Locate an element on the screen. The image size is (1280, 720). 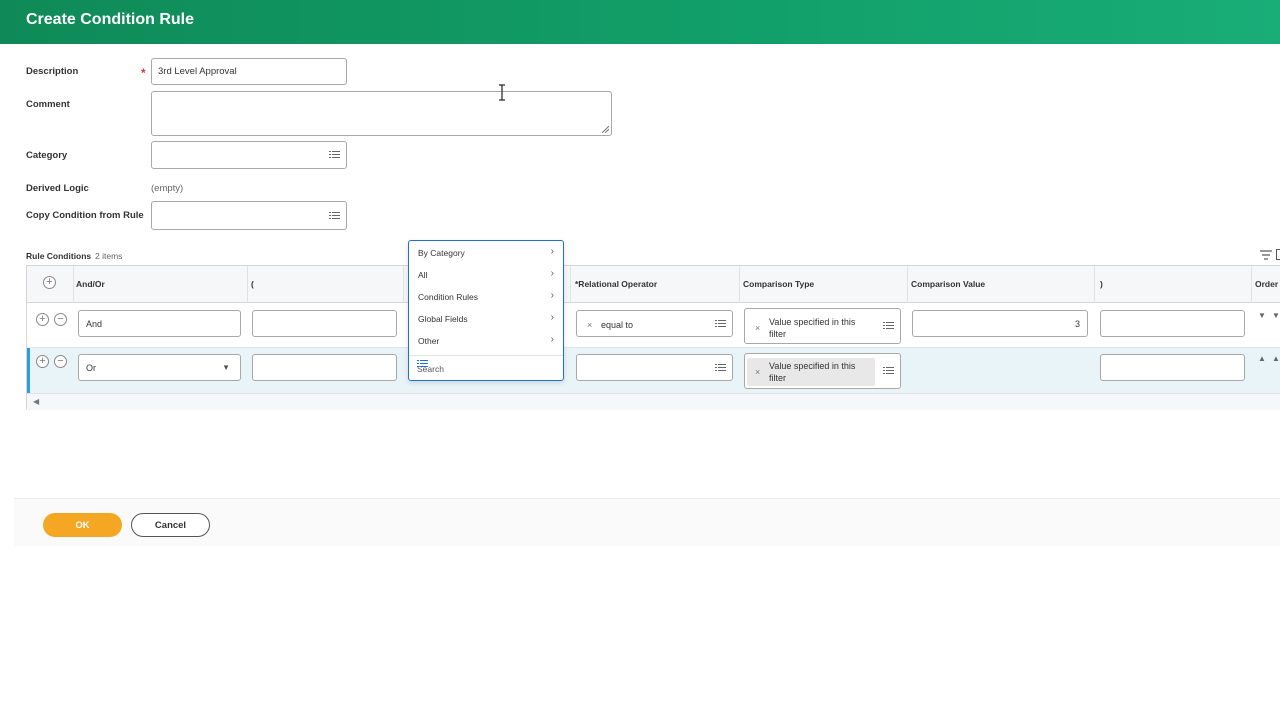
menu-item-label: All is located at coordinates (423, 275).